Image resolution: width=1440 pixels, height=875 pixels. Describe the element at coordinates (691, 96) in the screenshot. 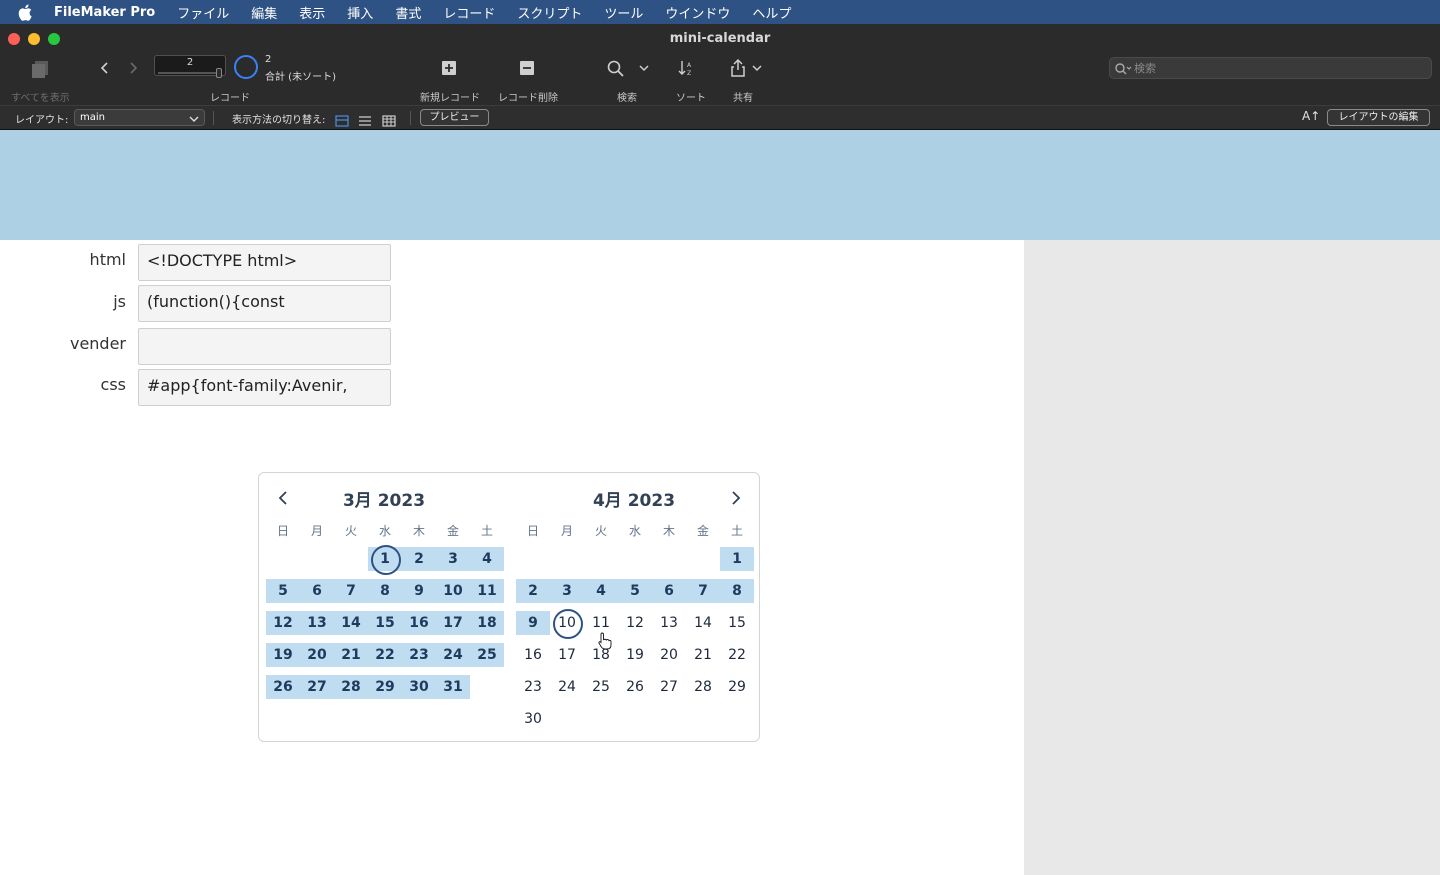

I see `sort-label: ソート` at that location.